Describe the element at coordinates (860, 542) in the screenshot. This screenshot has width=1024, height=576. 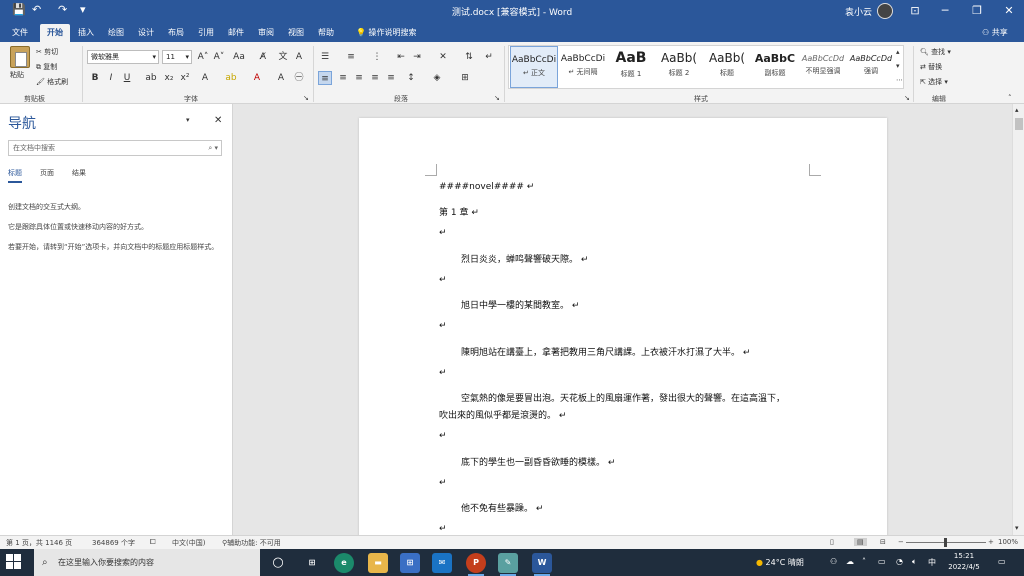
I see `print-layout-icon: ▤` at that location.